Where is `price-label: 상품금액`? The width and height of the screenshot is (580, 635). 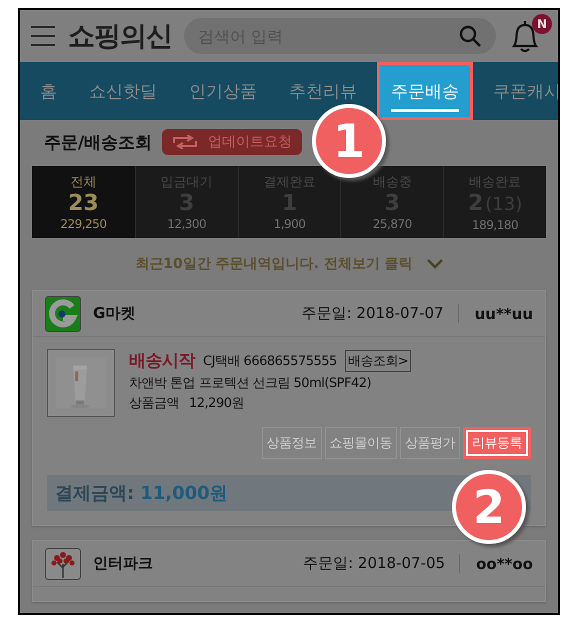 price-label: 상품금액 is located at coordinates (154, 403).